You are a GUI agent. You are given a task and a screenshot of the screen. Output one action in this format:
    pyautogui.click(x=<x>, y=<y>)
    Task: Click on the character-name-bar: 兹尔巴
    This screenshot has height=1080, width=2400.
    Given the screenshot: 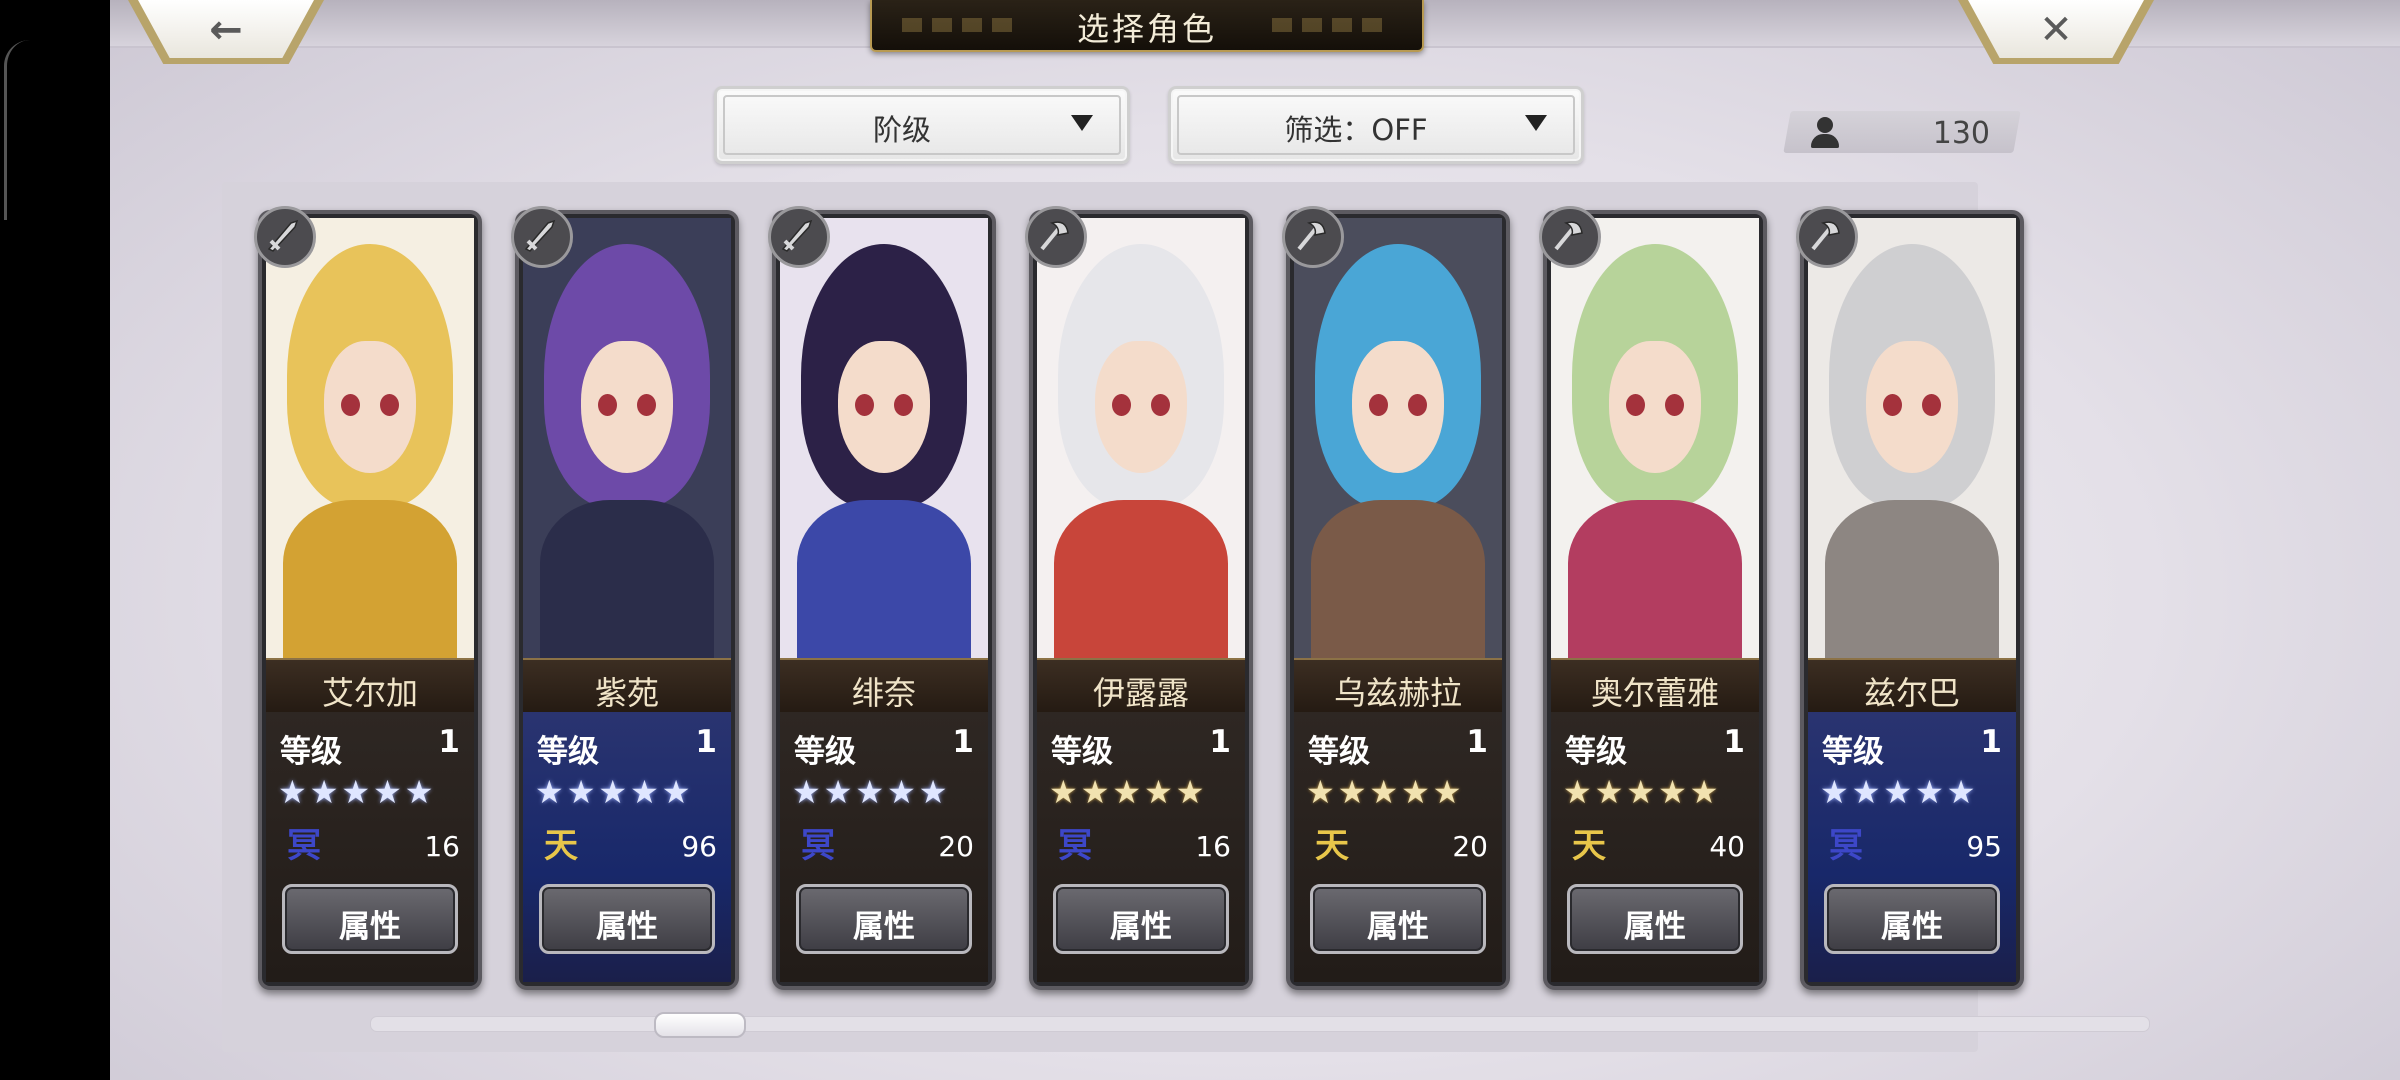 What is the action you would take?
    pyautogui.click(x=1912, y=687)
    